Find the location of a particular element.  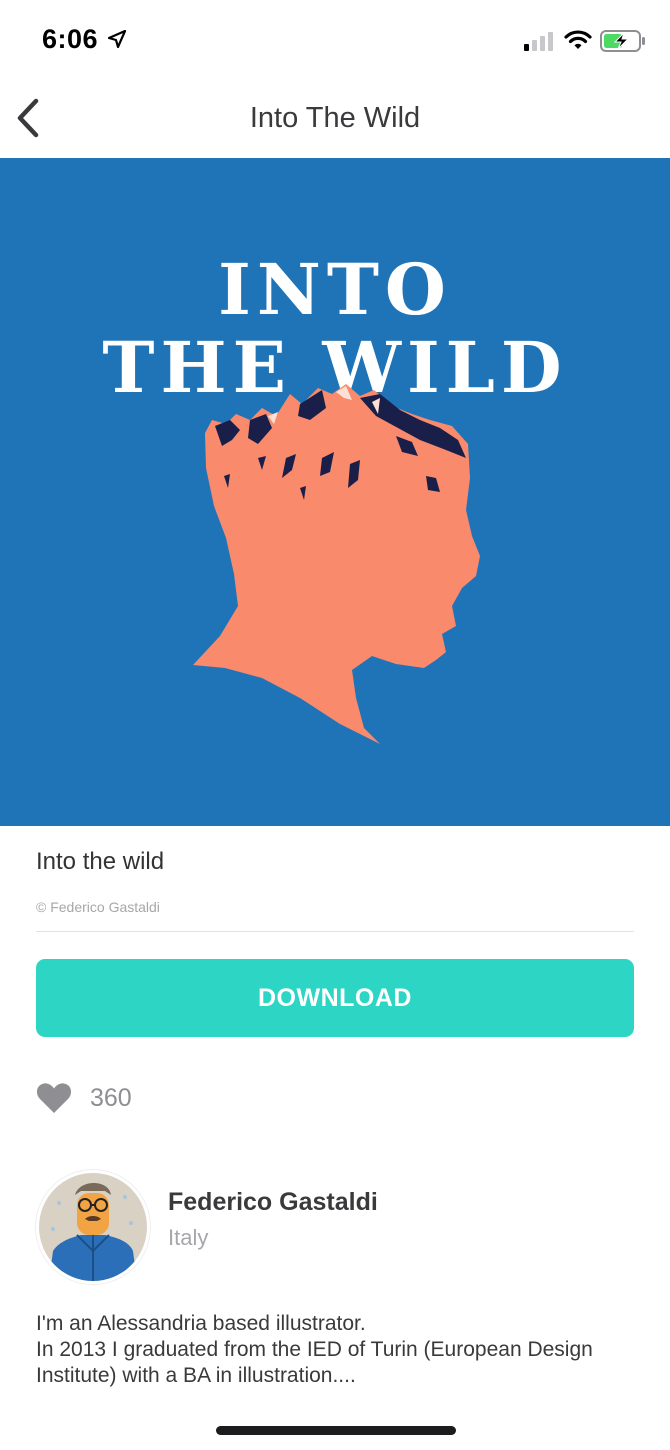

author-avatar-image is located at coordinates (93, 1227).